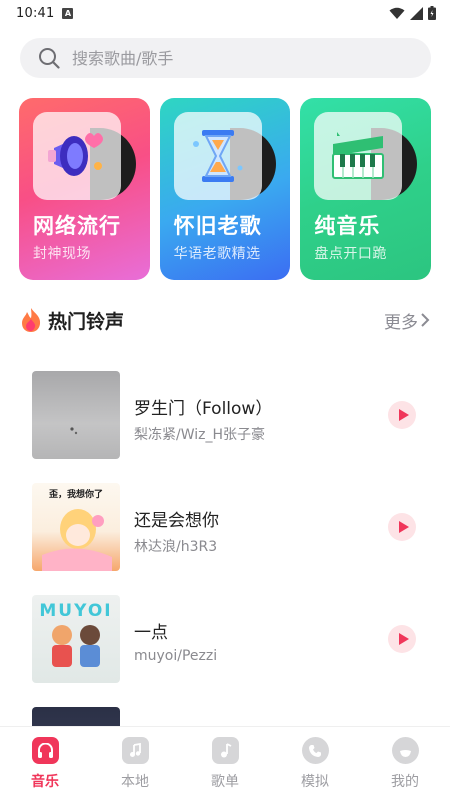 The height and width of the screenshot is (800, 450). Describe the element at coordinates (425, 320) in the screenshot. I see `chevron-right-icon` at that location.